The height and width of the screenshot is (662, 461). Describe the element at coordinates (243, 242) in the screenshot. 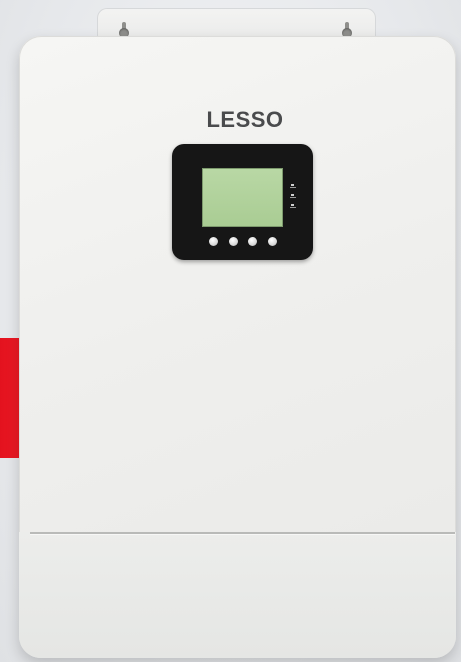

I see `control-buttons` at that location.